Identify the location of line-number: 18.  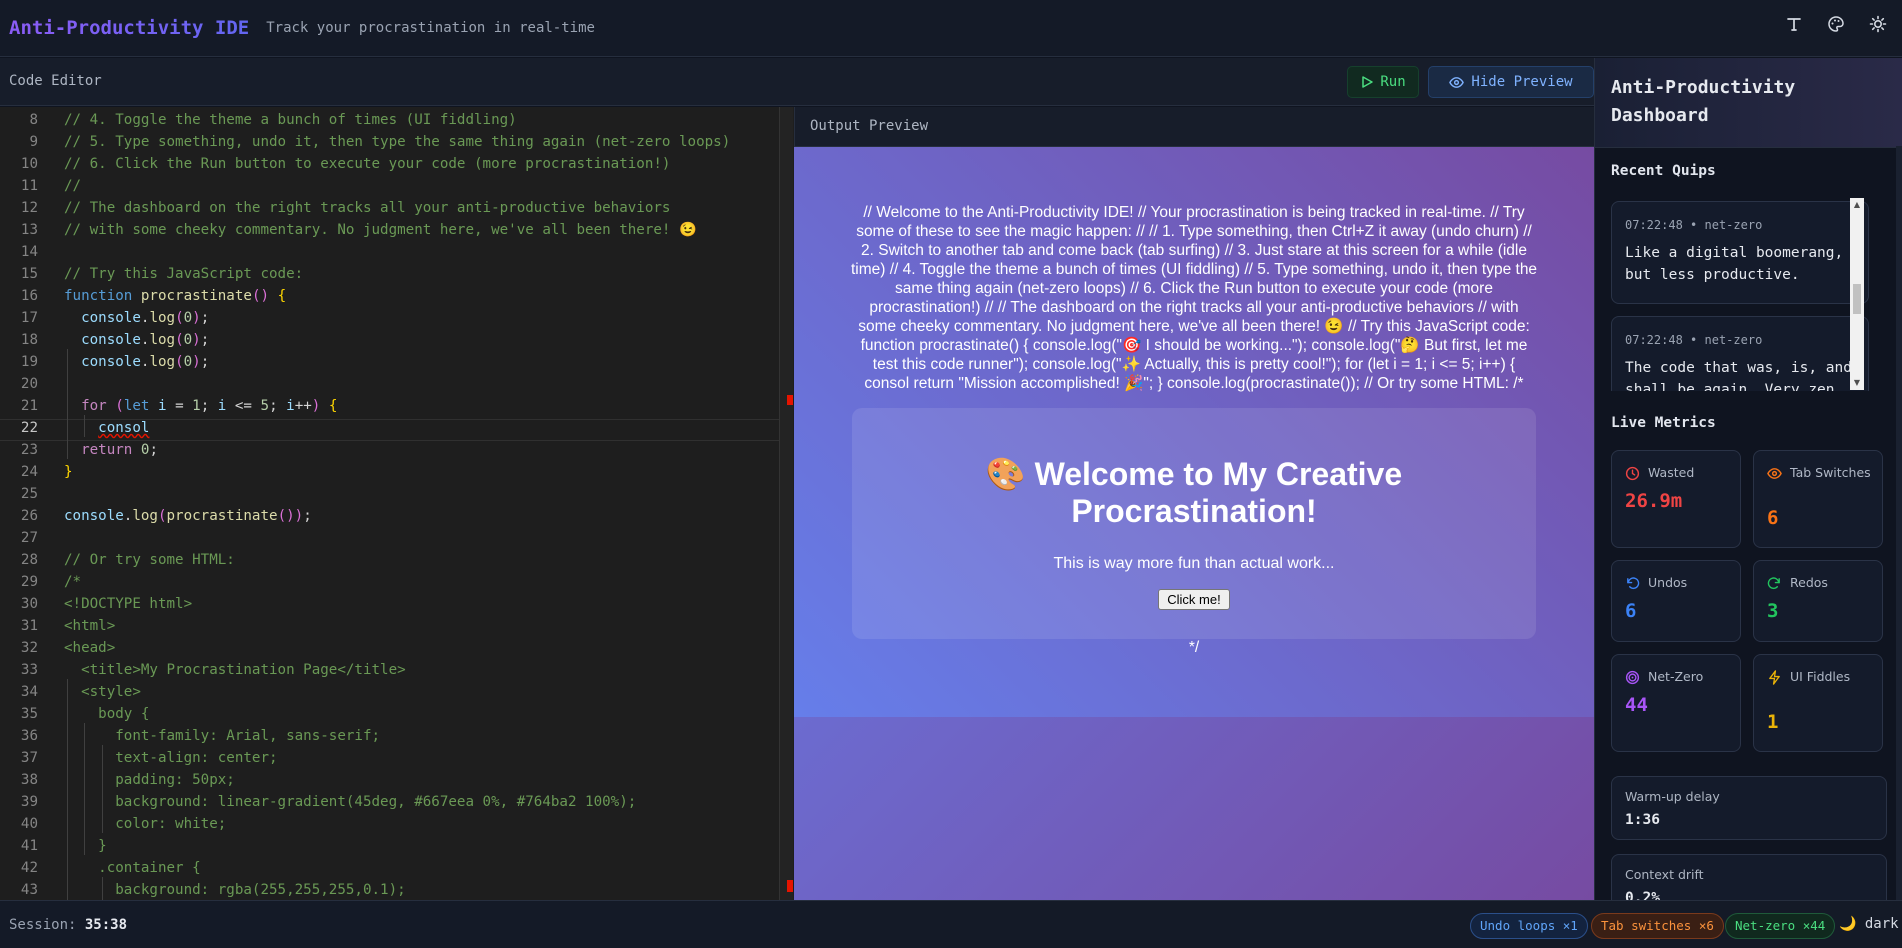
(19, 340).